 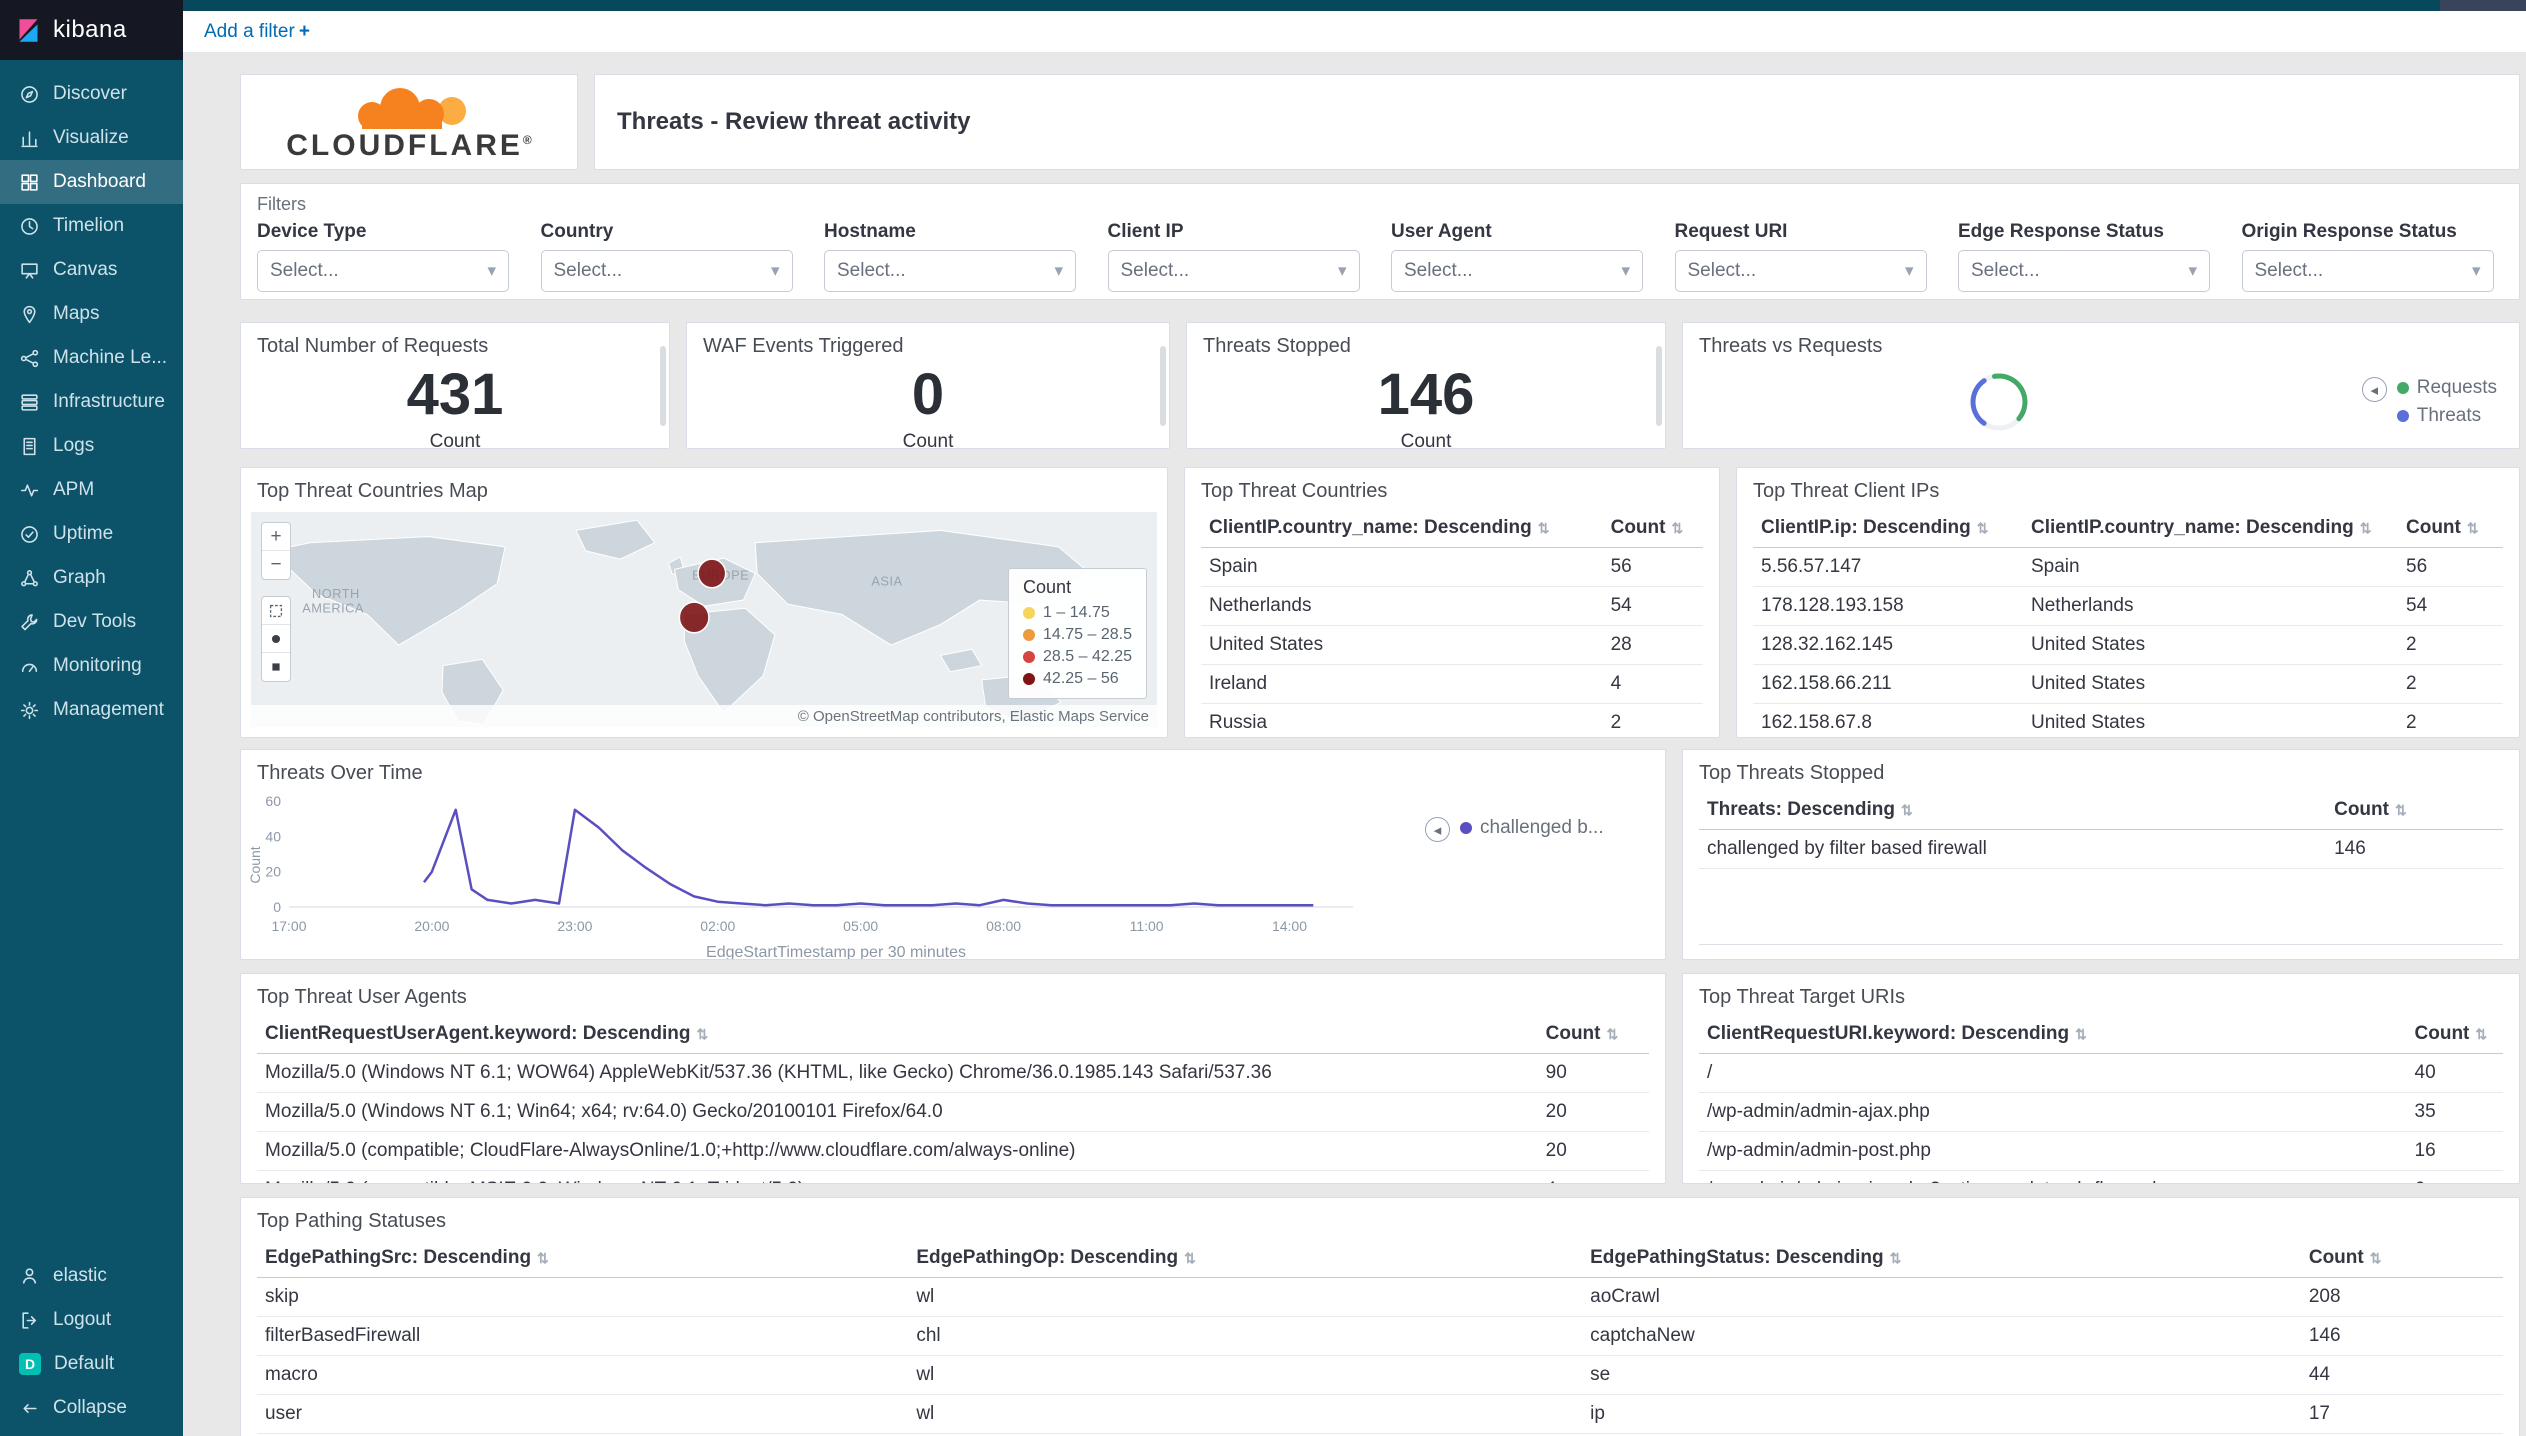 I want to click on zoom-out-button: −, so click(x=276, y=565).